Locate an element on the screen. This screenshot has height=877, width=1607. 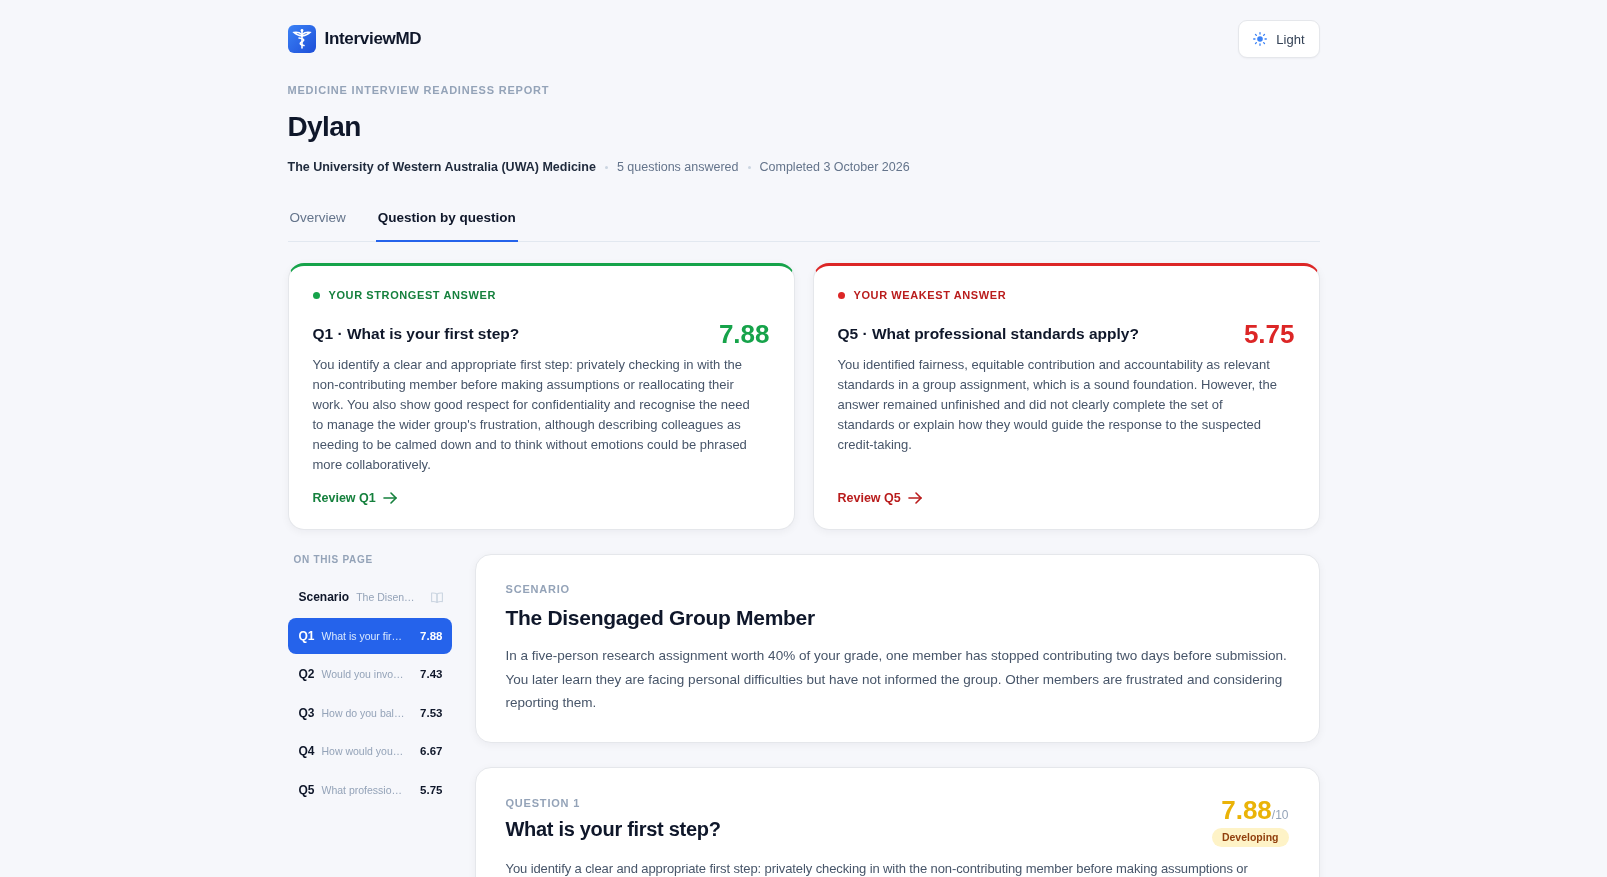
question-title: Q5 · What professional standards apply? is located at coordinates (988, 334).